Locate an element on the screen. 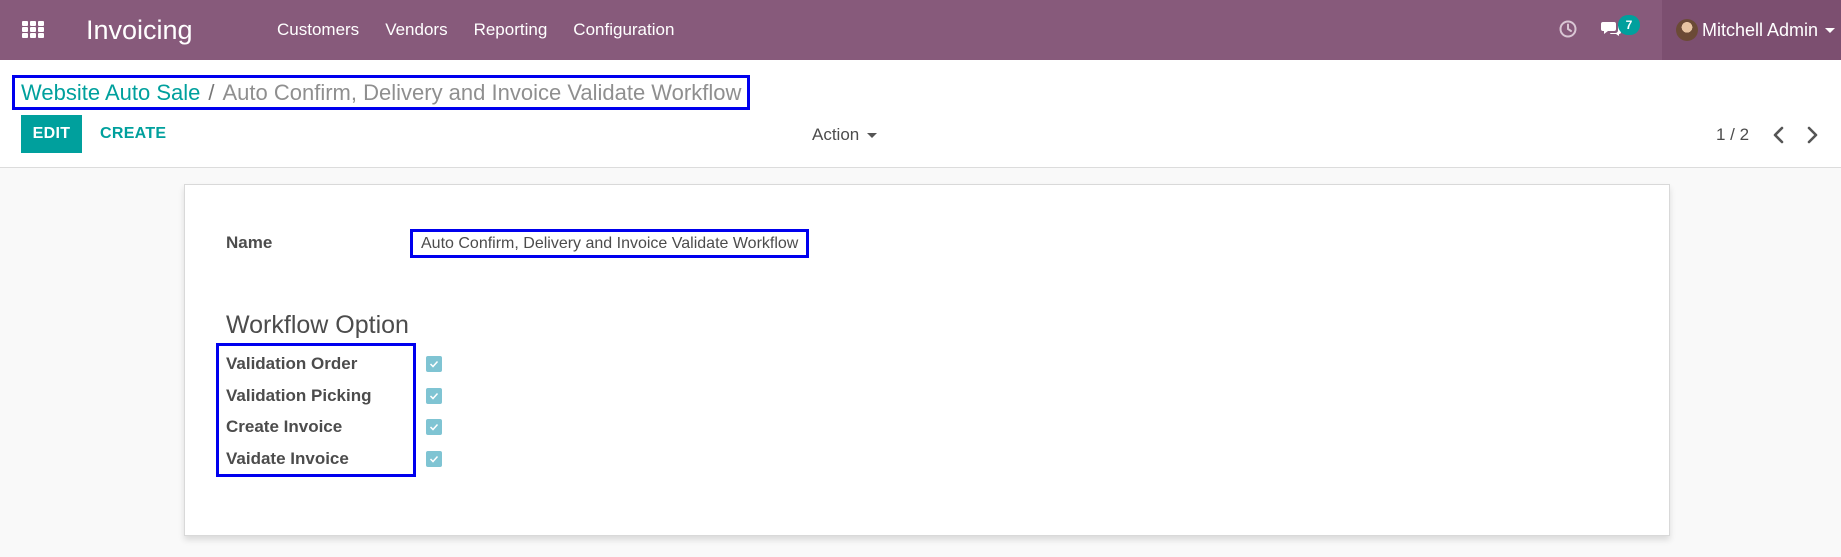 This screenshot has height=557, width=1841. validate-invoice-checkbox is located at coordinates (434, 459).